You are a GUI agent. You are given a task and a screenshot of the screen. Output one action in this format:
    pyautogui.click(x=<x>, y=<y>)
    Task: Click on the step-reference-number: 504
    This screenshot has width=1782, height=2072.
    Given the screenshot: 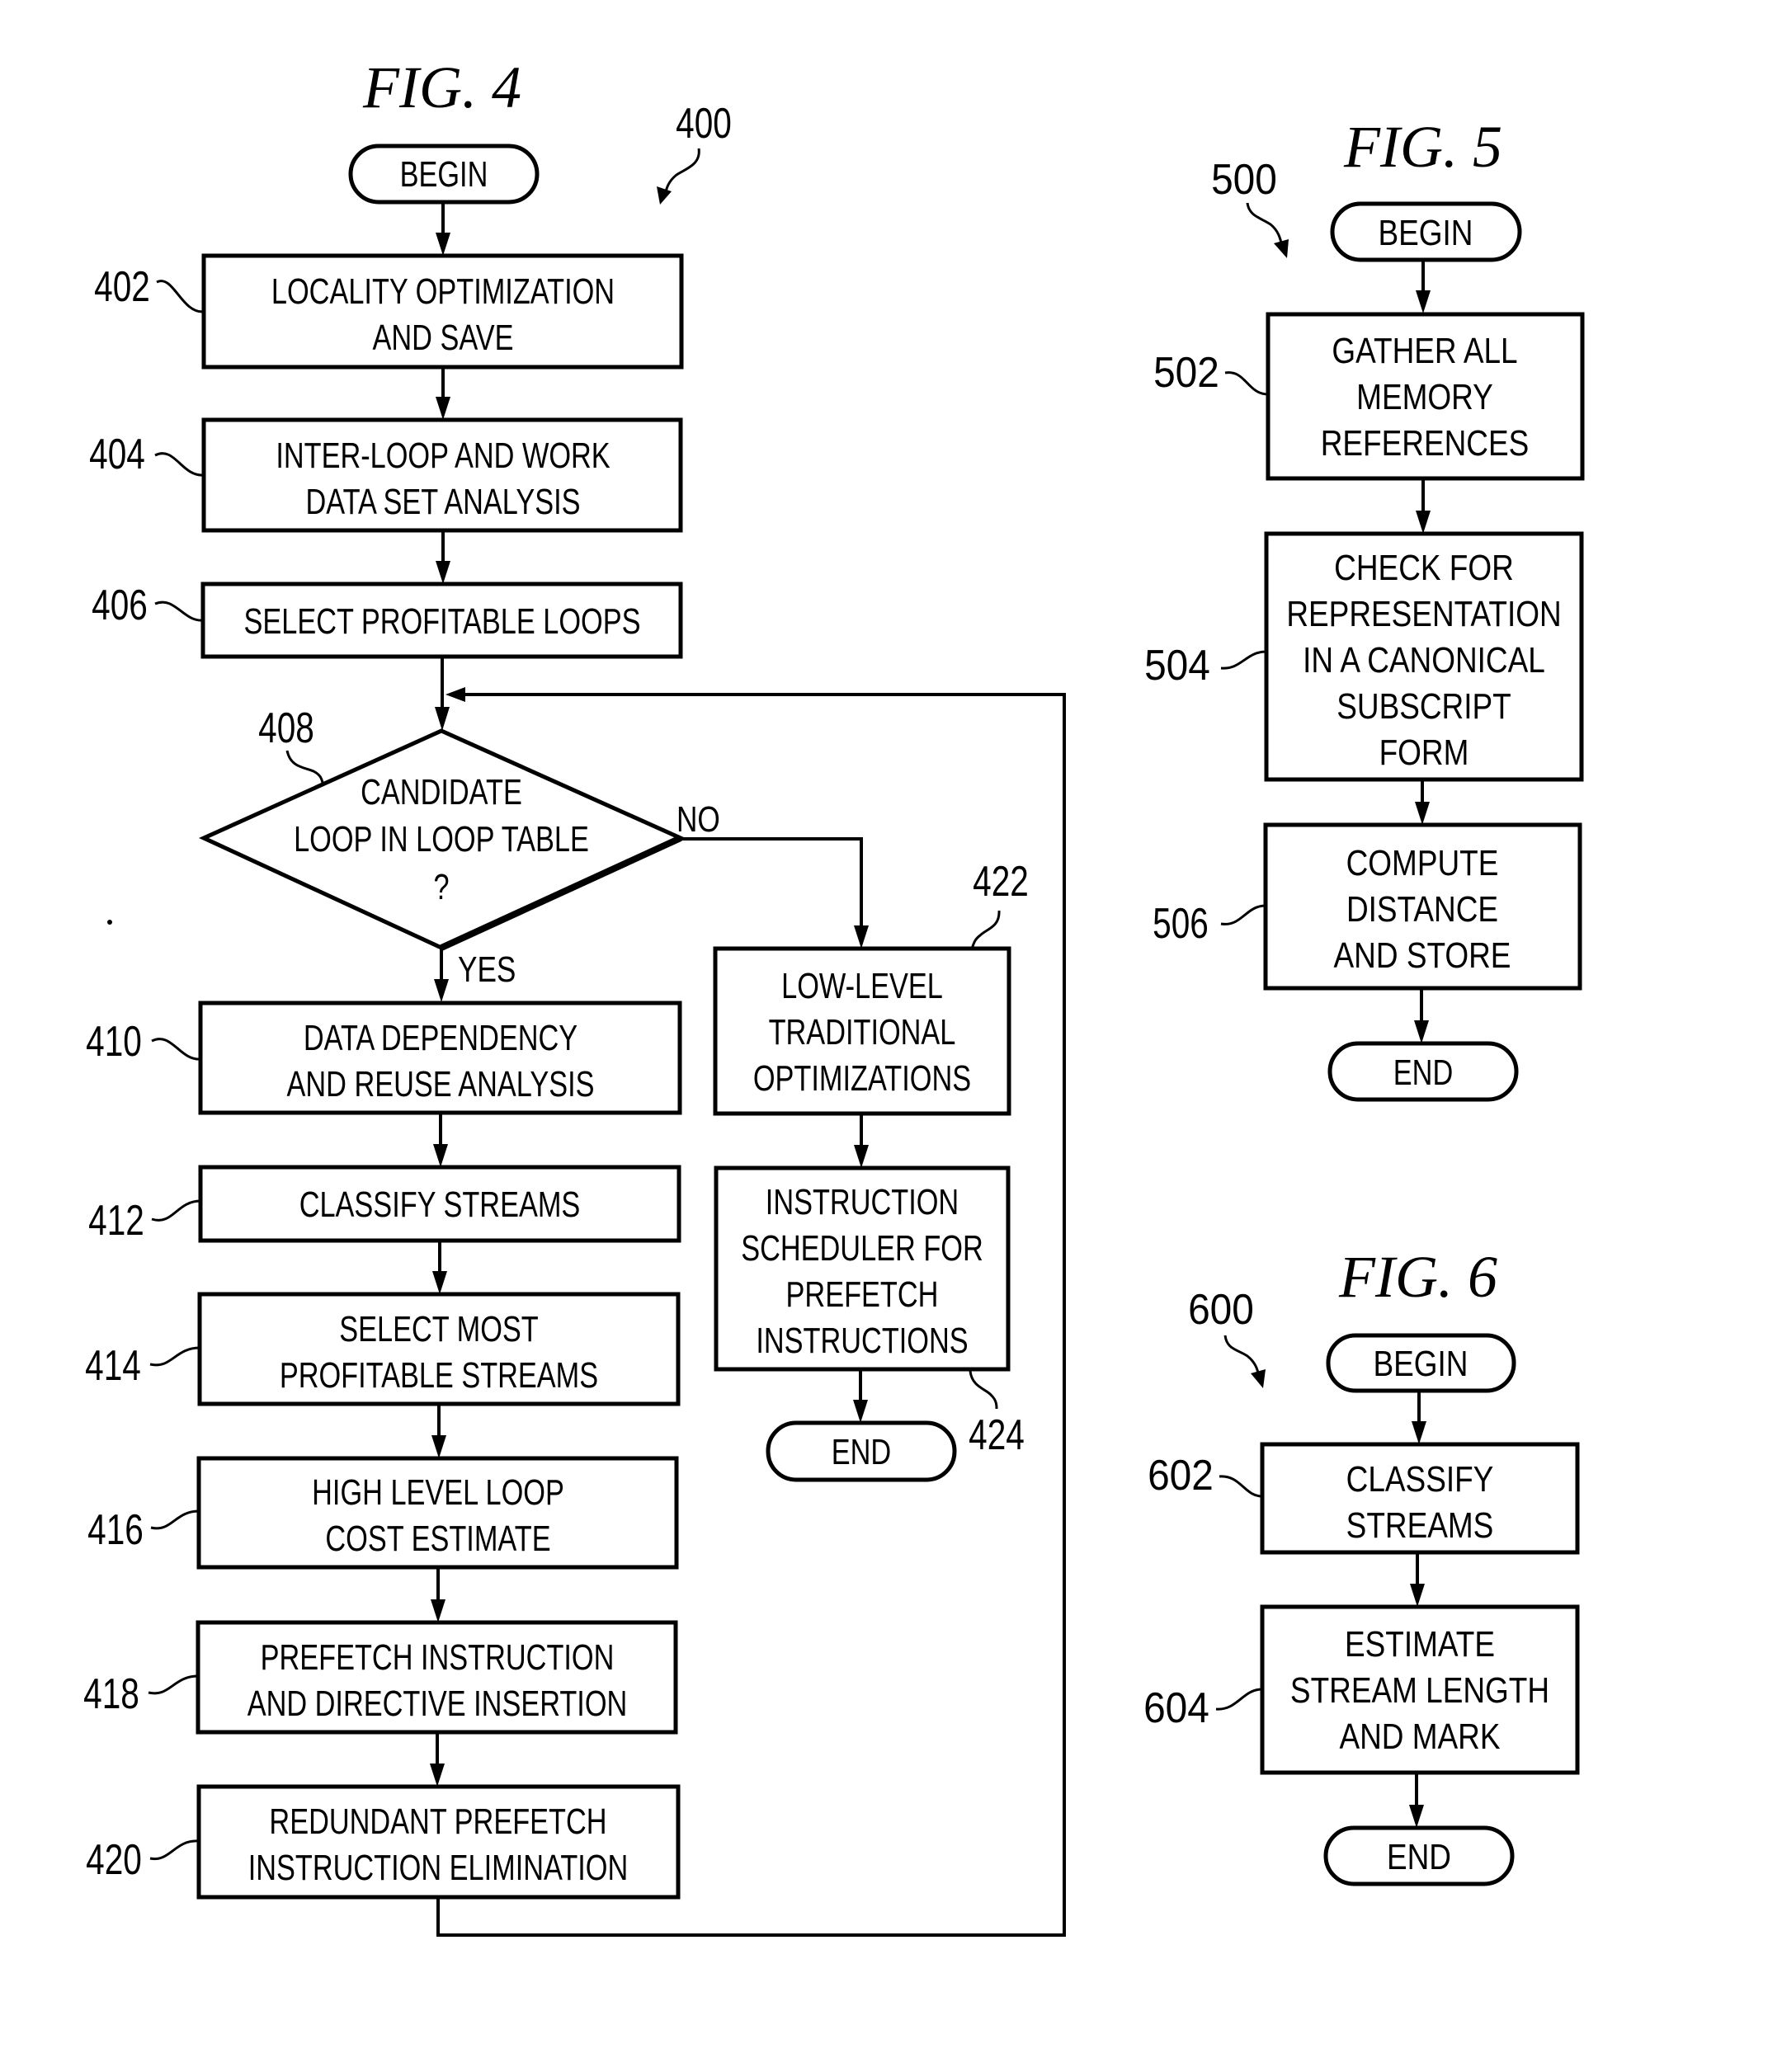 What is the action you would take?
    pyautogui.click(x=1177, y=665)
    